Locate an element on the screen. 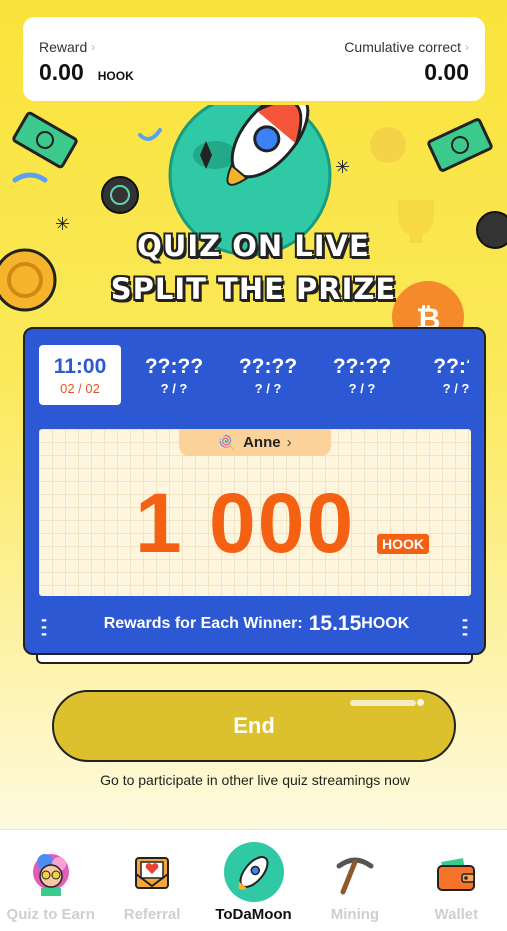 This screenshot has height=931, width=507. session-tab: 11:00 02 / 02 is located at coordinates (80, 375).